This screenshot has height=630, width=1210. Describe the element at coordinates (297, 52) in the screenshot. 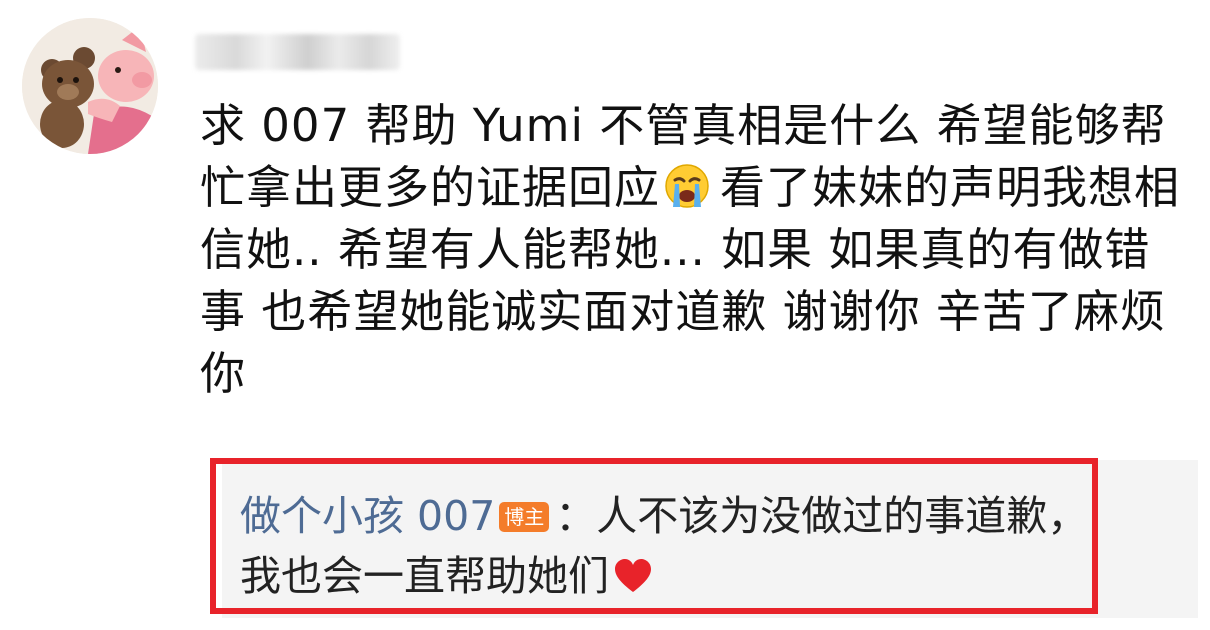

I see `username-blurred` at that location.